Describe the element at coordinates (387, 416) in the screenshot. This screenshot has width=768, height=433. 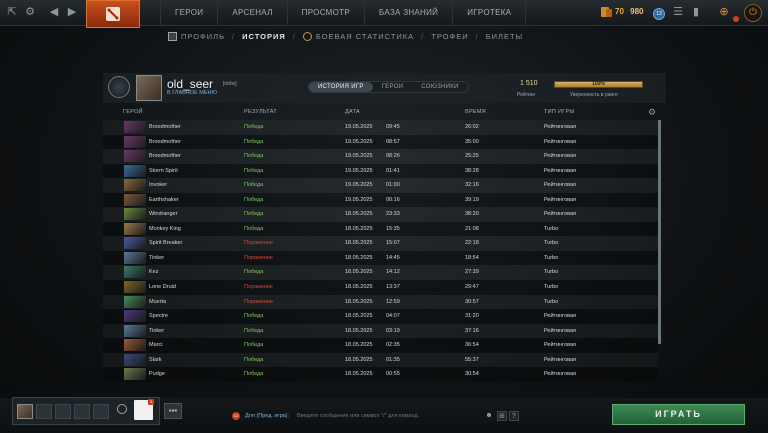
I see `chat-input` at that location.